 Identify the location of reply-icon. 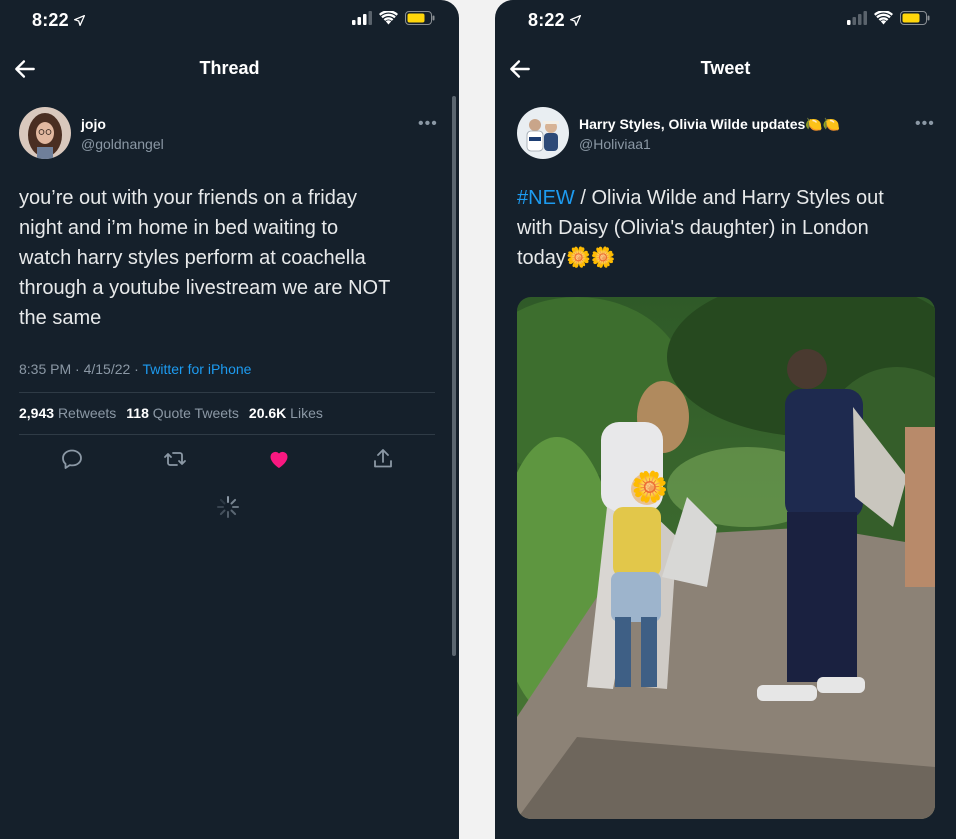
(72, 459).